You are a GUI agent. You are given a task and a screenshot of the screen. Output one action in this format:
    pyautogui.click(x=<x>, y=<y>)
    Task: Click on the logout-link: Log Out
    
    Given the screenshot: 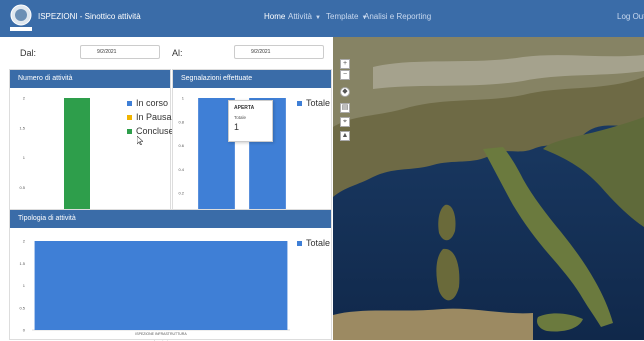 What is the action you would take?
    pyautogui.click(x=630, y=16)
    